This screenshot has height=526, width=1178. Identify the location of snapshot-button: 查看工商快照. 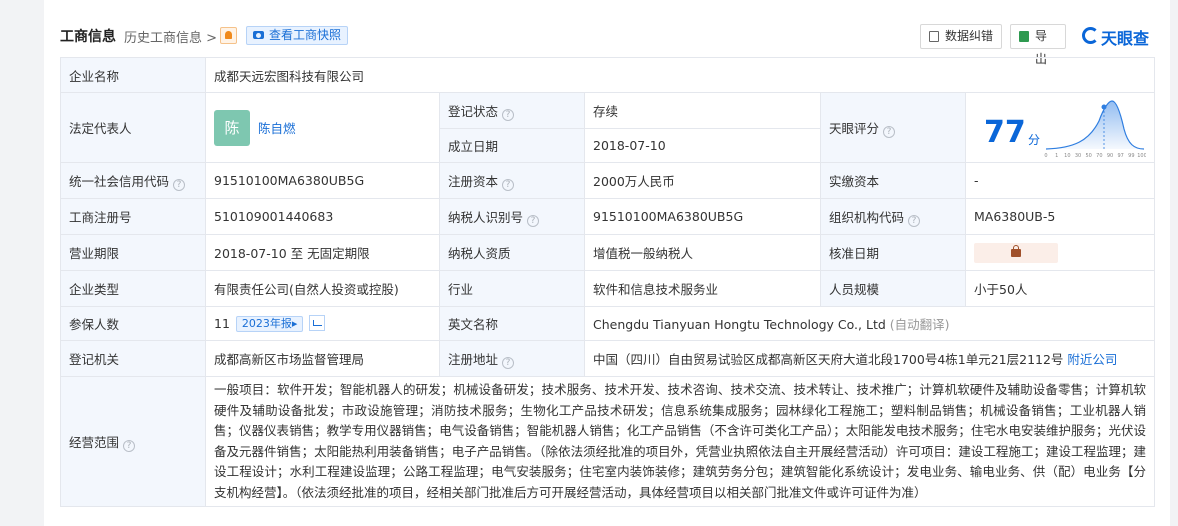
(297, 35).